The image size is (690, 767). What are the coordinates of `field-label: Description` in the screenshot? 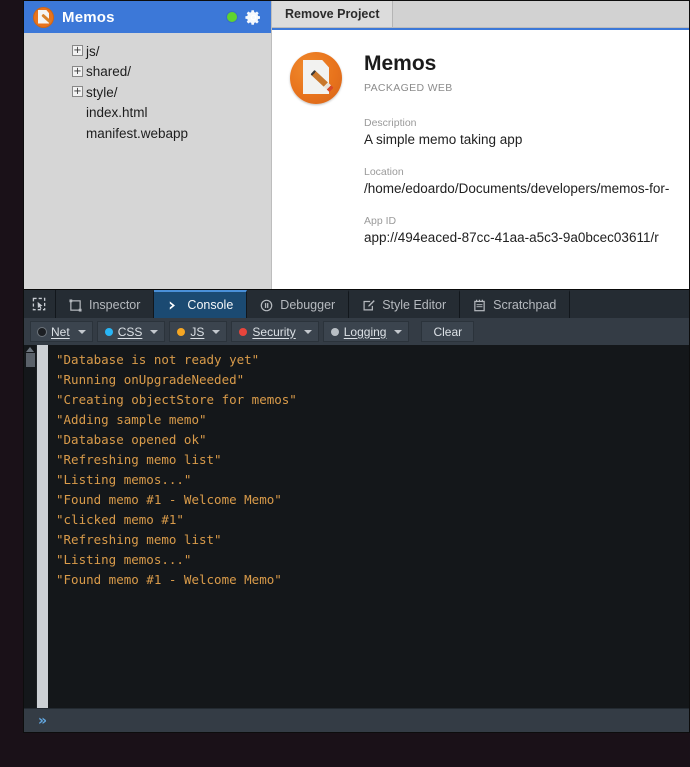 It's located at (390, 123).